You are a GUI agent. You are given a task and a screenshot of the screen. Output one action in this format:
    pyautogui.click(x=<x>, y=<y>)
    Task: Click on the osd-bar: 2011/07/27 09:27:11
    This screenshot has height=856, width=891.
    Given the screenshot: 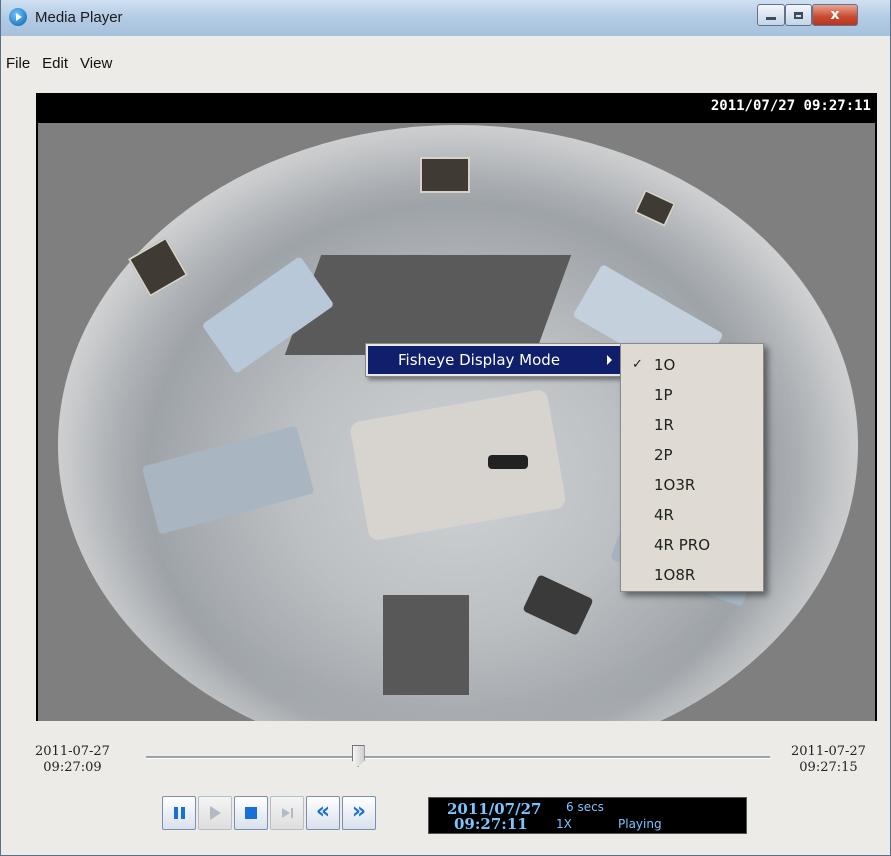 What is the action you would take?
    pyautogui.click(x=456, y=108)
    